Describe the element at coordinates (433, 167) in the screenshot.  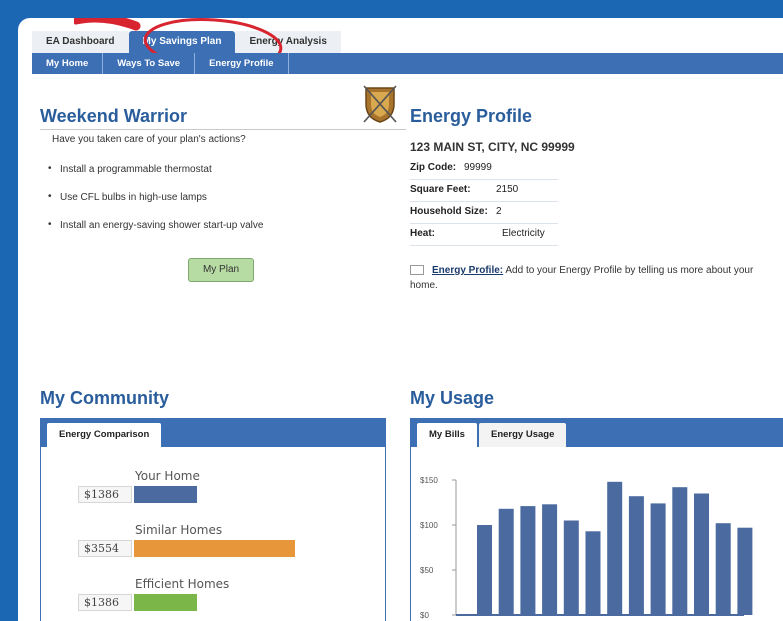
I see `profile-label: Zip Code:` at that location.